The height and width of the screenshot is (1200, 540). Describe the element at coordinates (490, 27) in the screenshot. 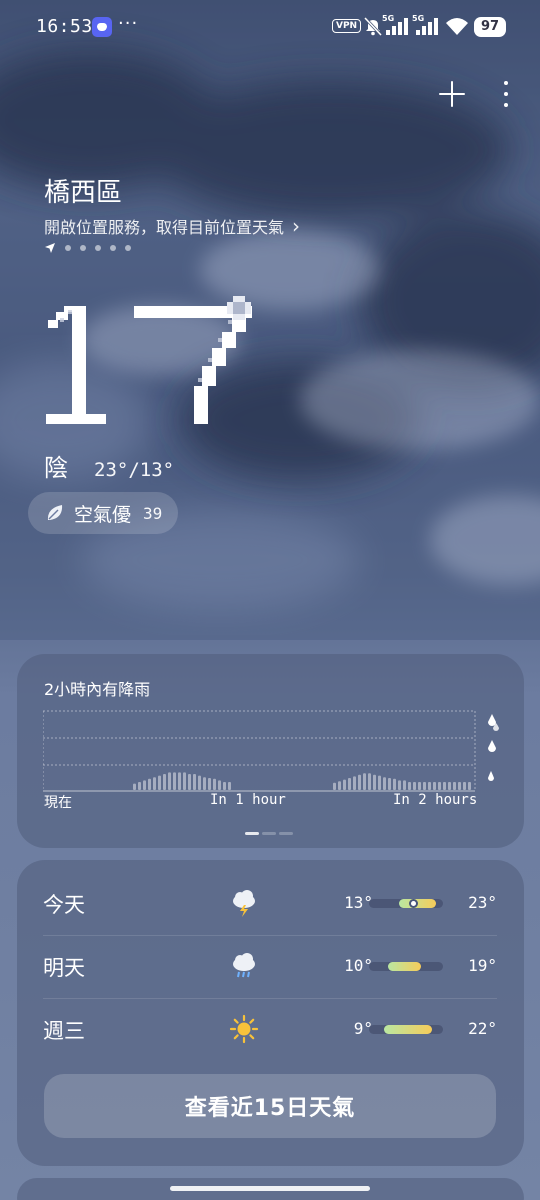

I see `battery-icon: 97` at that location.